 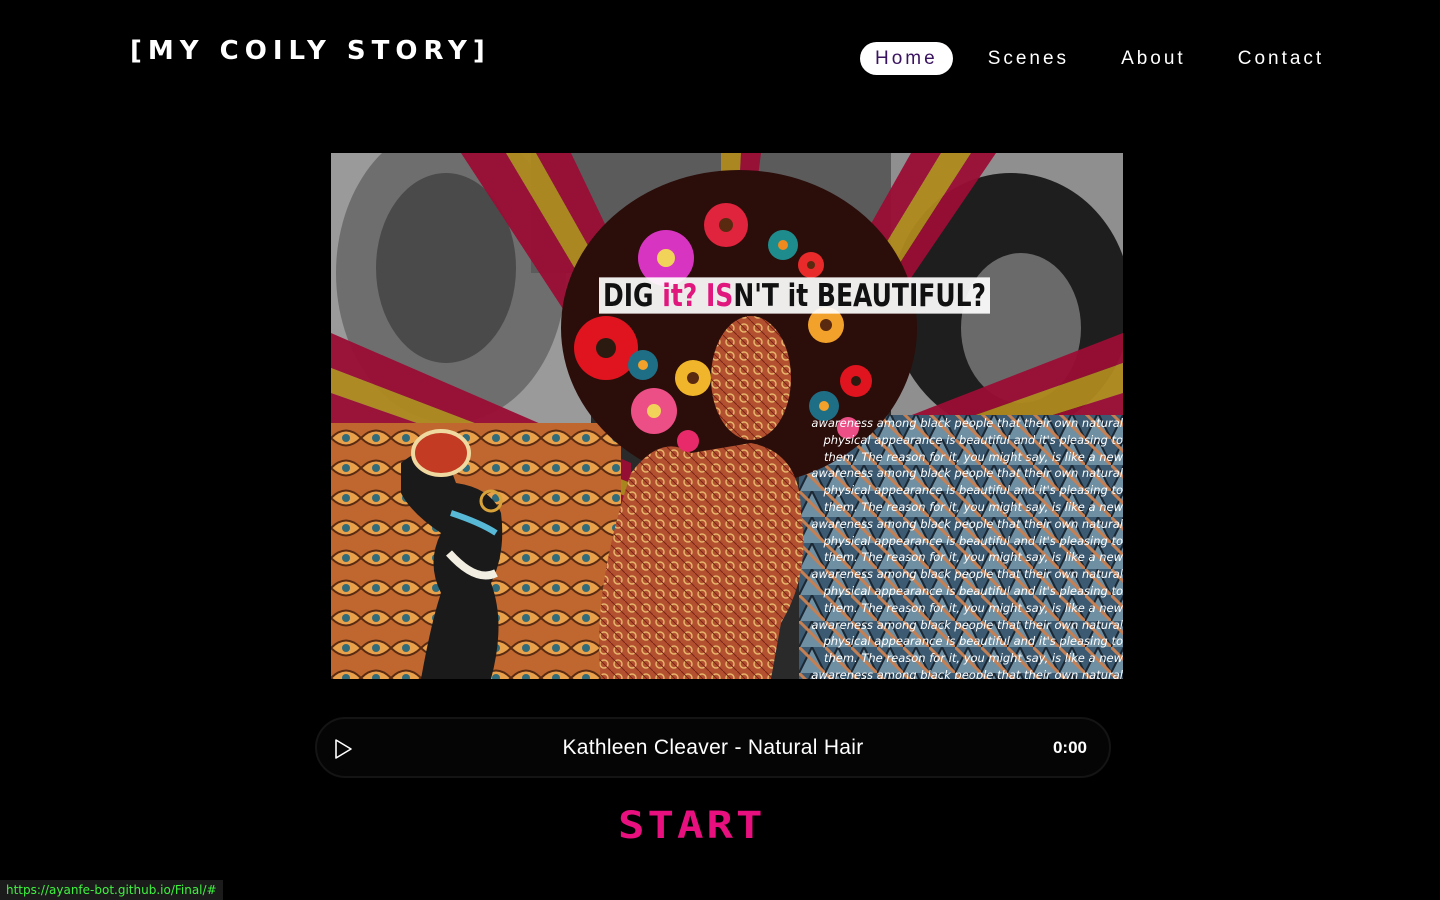 What do you see at coordinates (691, 825) in the screenshot?
I see `start-button: START` at bounding box center [691, 825].